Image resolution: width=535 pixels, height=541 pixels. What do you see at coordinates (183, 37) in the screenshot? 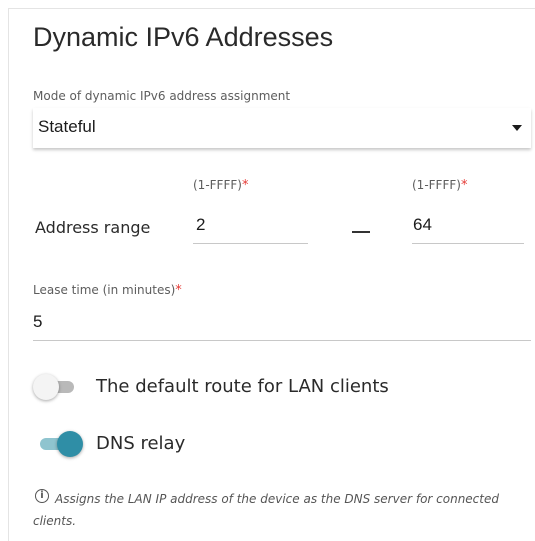
I see `page-title: Dynamic IPv6 Addresses` at bounding box center [183, 37].